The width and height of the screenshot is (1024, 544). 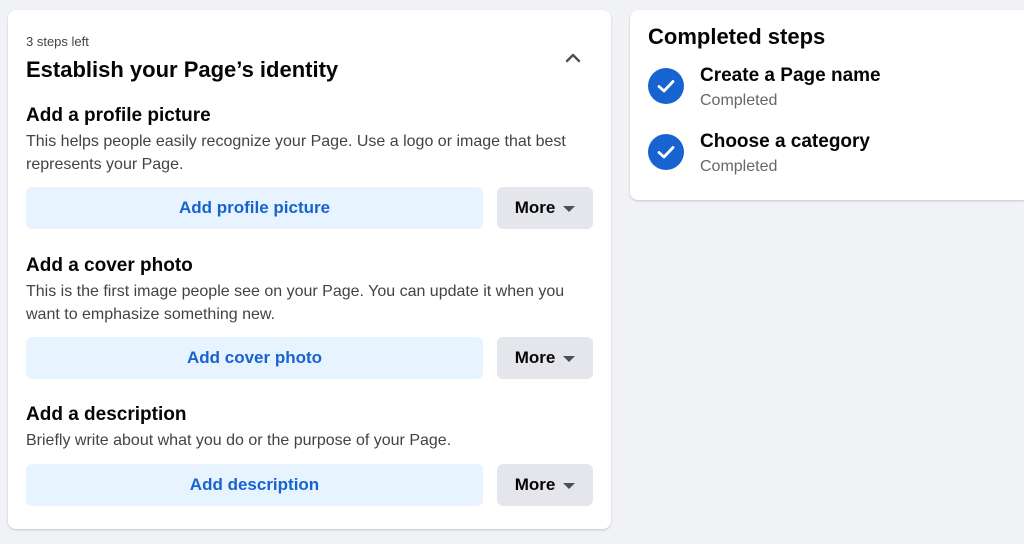 What do you see at coordinates (254, 358) in the screenshot?
I see `add-cover-photo-button: Add cover photo` at bounding box center [254, 358].